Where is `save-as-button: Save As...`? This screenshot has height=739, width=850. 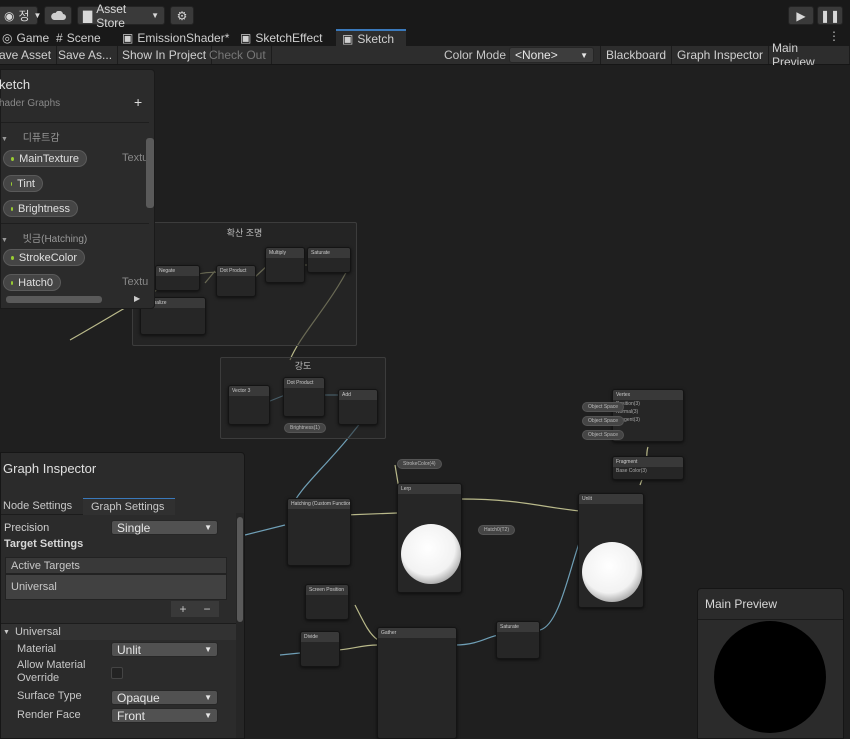
save-as-button: Save As... is located at coordinates (86, 55).